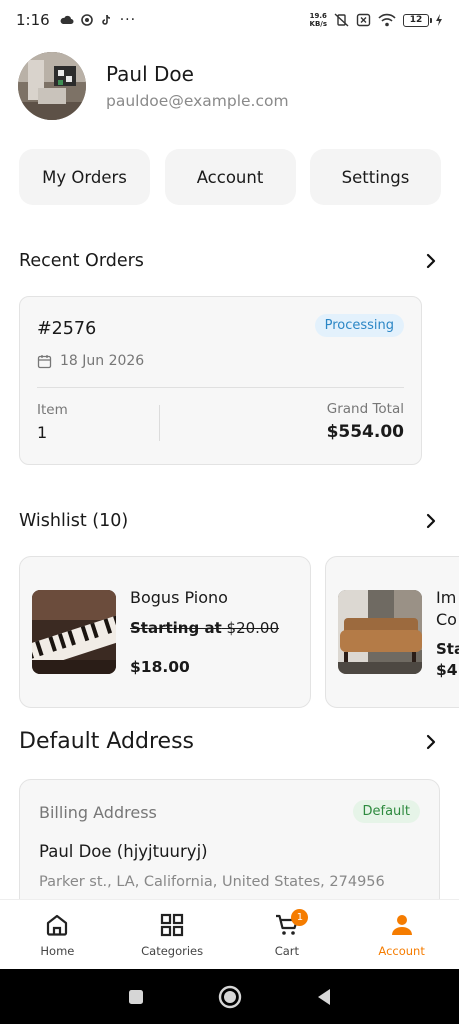 The height and width of the screenshot is (1024, 459). I want to click on system-navigation-bar, so click(229, 996).